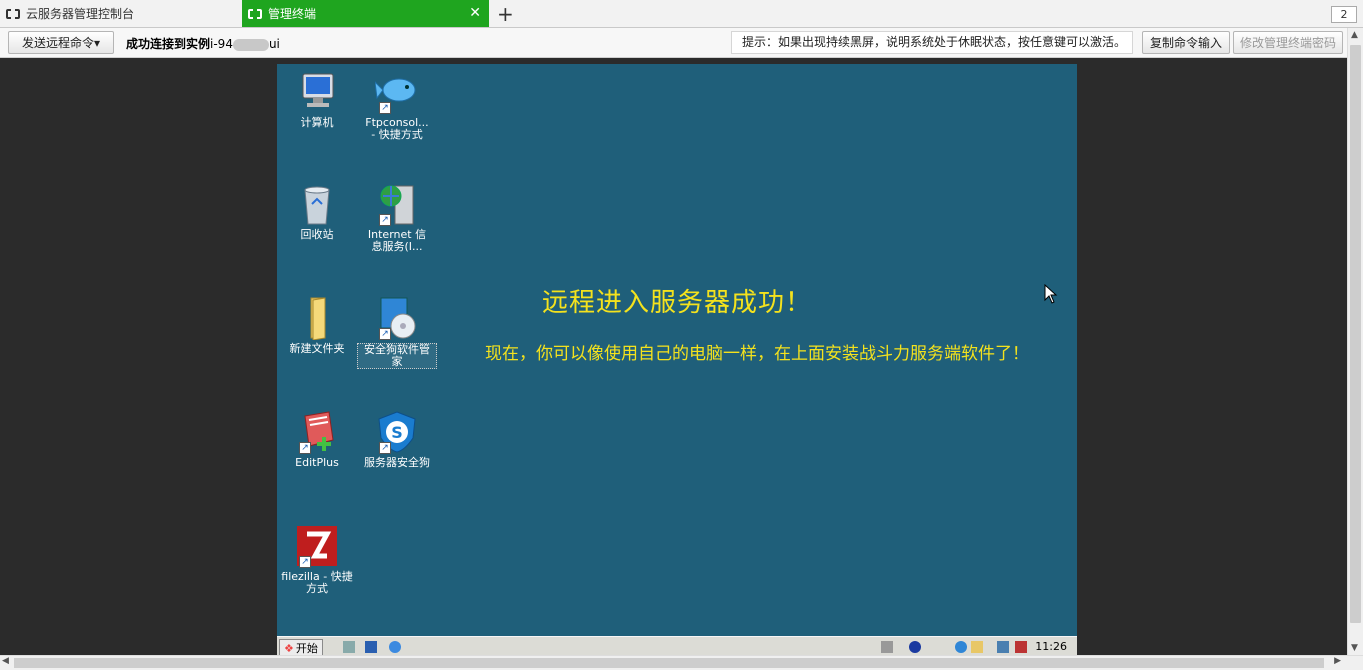 This screenshot has width=1363, height=670. I want to click on start-button: ❖ 开始, so click(301, 647).